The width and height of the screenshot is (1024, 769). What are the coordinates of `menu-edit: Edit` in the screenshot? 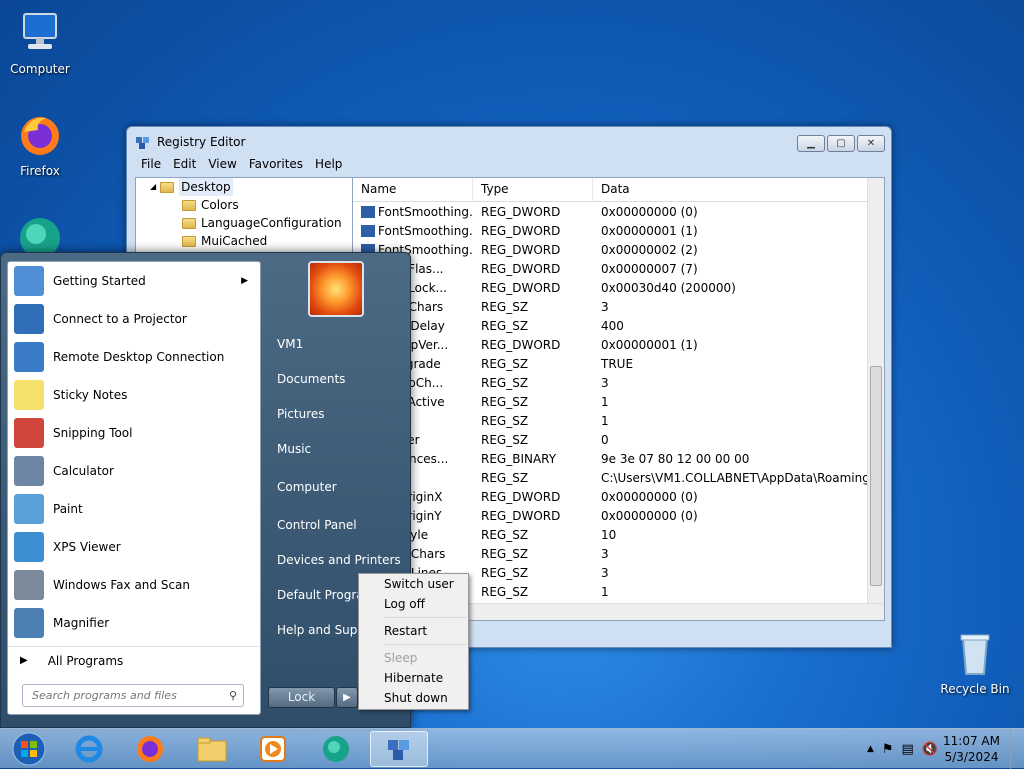 It's located at (184, 166).